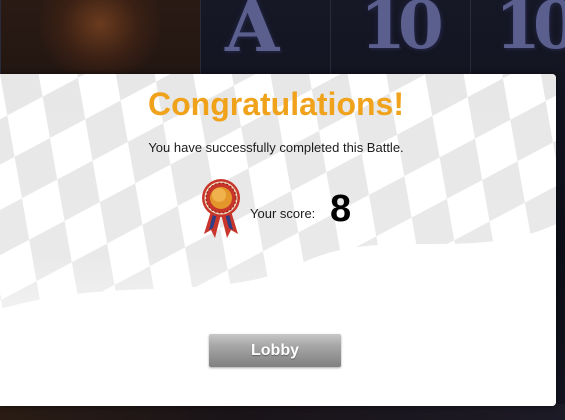 The image size is (565, 420). I want to click on score-label: Your score:, so click(283, 213).